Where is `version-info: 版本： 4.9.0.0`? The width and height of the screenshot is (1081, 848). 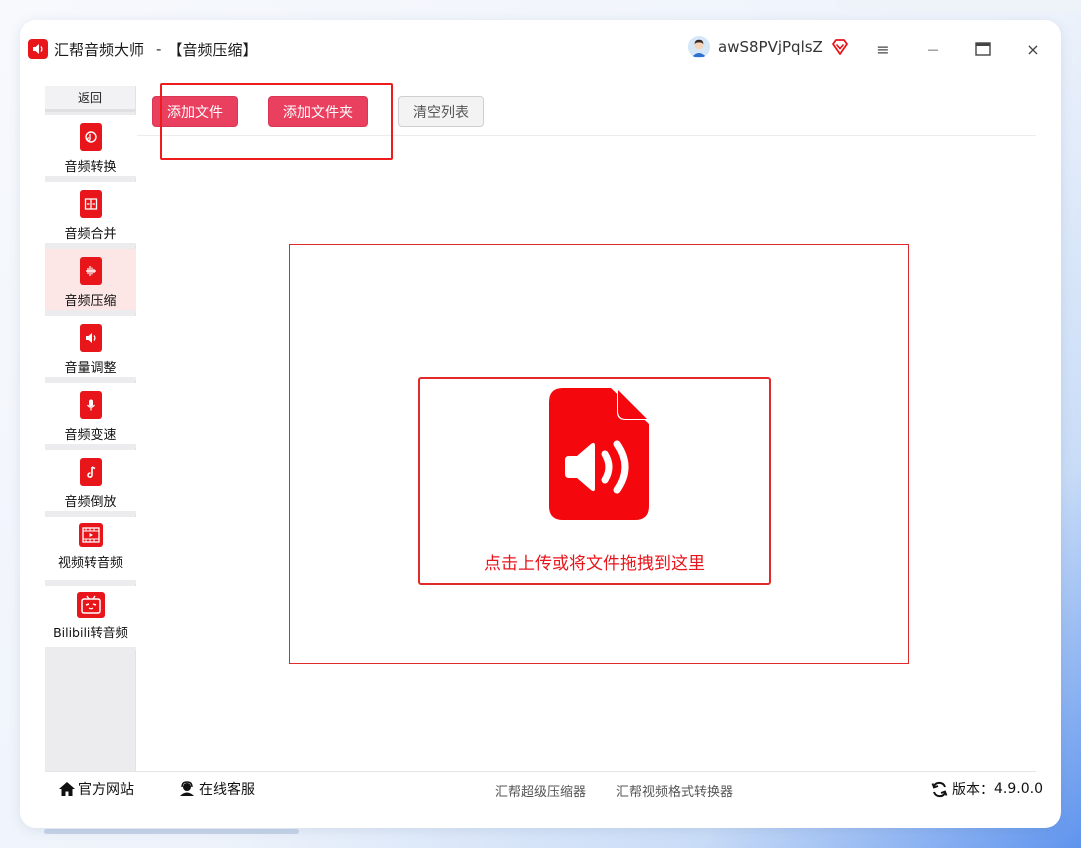
version-info: 版本： 4.9.0.0 is located at coordinates (987, 789).